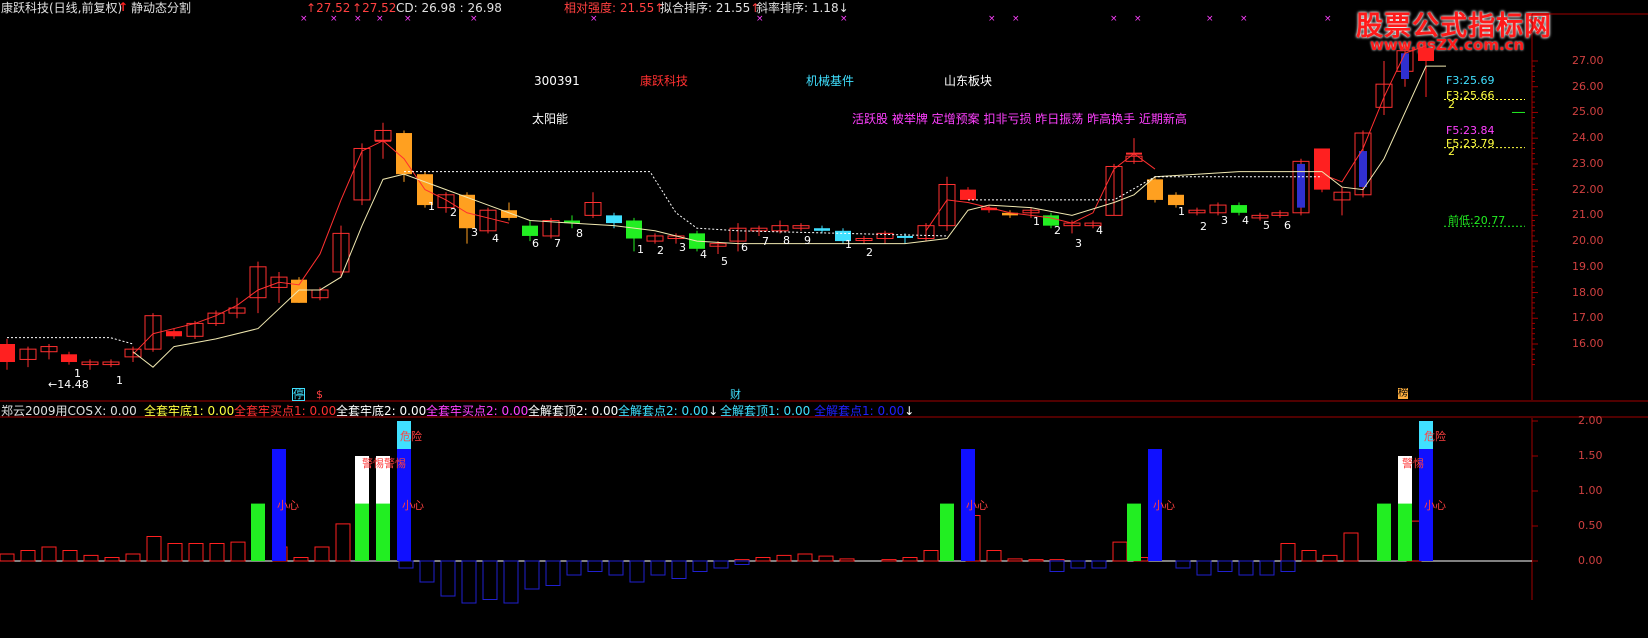 This screenshot has height=638, width=1648. I want to click on event-marker-rank: 榜, so click(1403, 393).